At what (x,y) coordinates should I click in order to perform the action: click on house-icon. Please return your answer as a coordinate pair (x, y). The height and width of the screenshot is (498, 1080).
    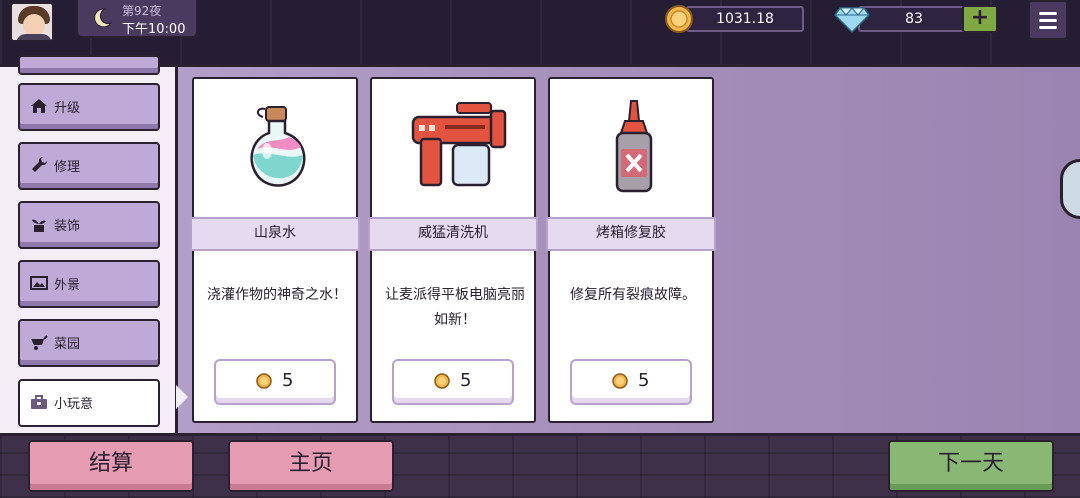
    Looking at the image, I should click on (39, 106).